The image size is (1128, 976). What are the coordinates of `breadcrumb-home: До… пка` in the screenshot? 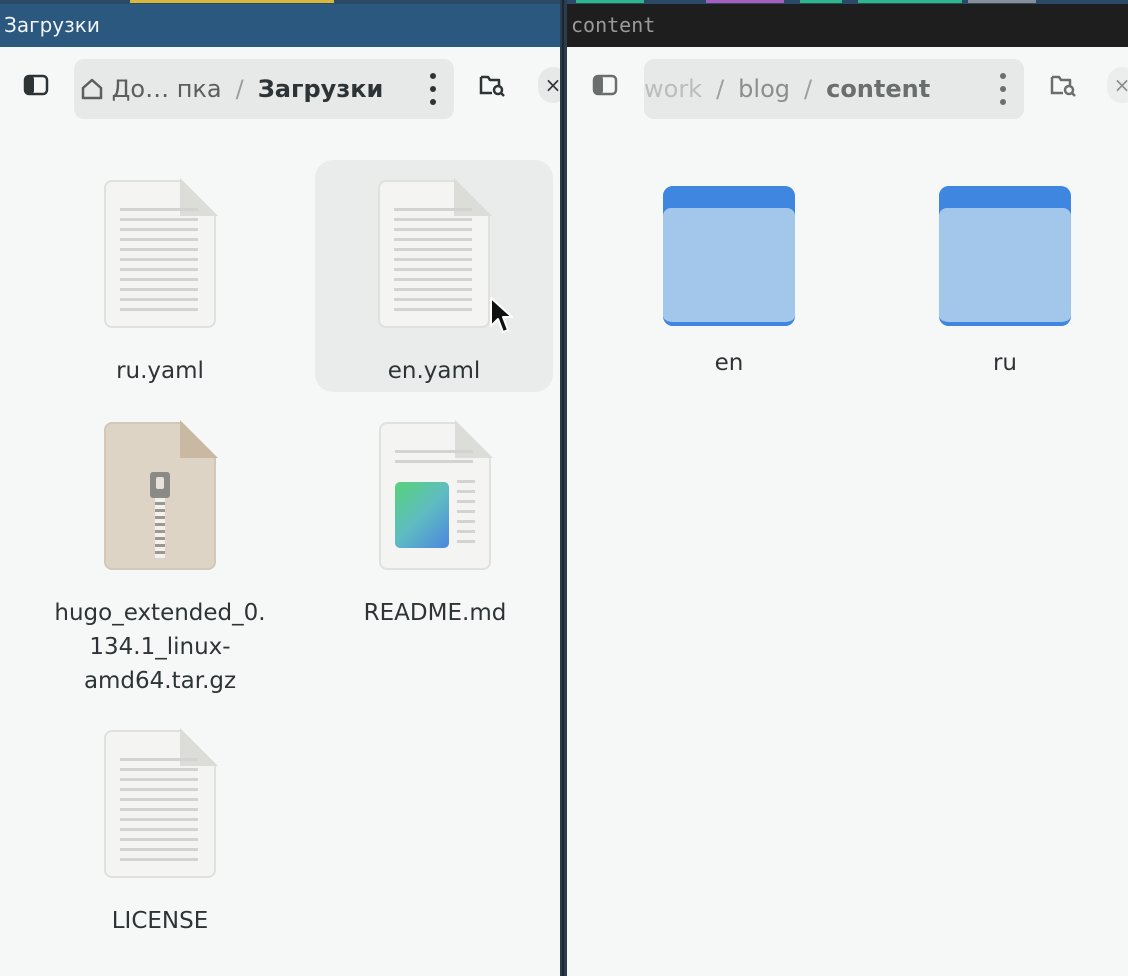 It's located at (152, 89).